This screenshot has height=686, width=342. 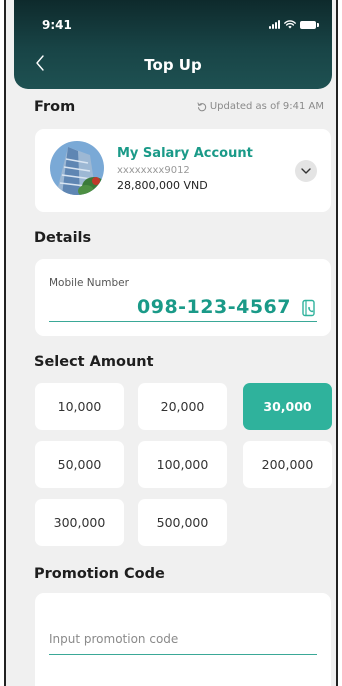 What do you see at coordinates (309, 24) in the screenshot?
I see `battery-icon` at bounding box center [309, 24].